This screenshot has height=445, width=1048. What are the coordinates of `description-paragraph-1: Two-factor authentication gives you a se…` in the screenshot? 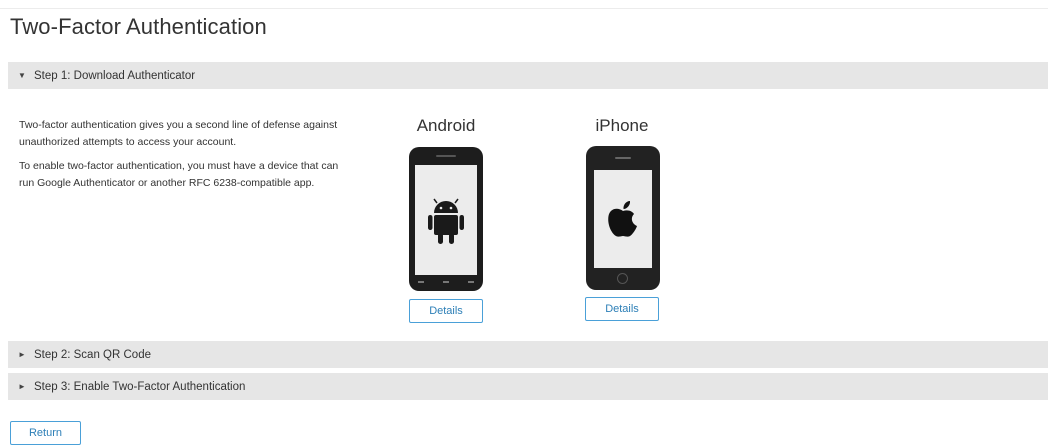 It's located at (178, 133).